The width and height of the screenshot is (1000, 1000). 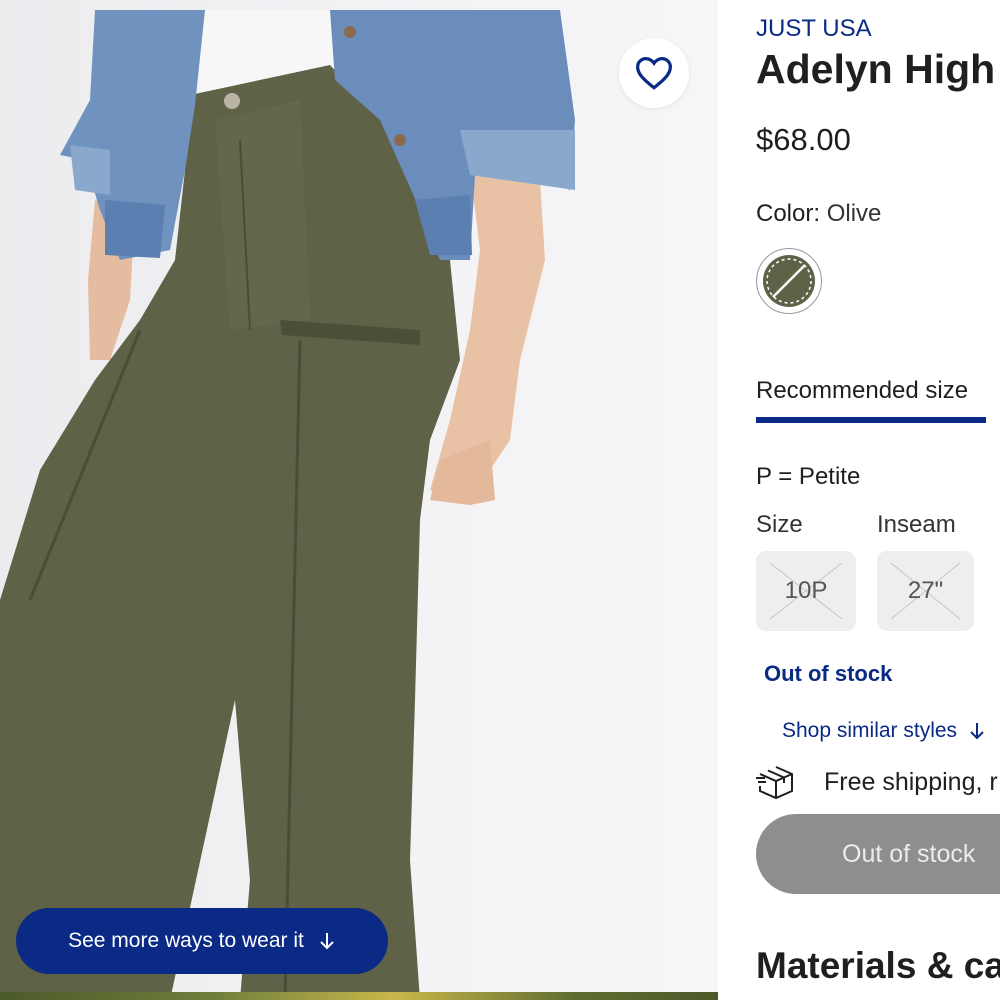 What do you see at coordinates (816, 476) in the screenshot?
I see `petite-note: = Petite` at bounding box center [816, 476].